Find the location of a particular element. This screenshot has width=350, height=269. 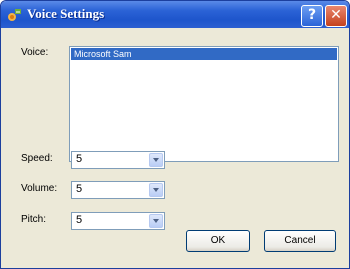

speed-value: 5 is located at coordinates (79, 159).